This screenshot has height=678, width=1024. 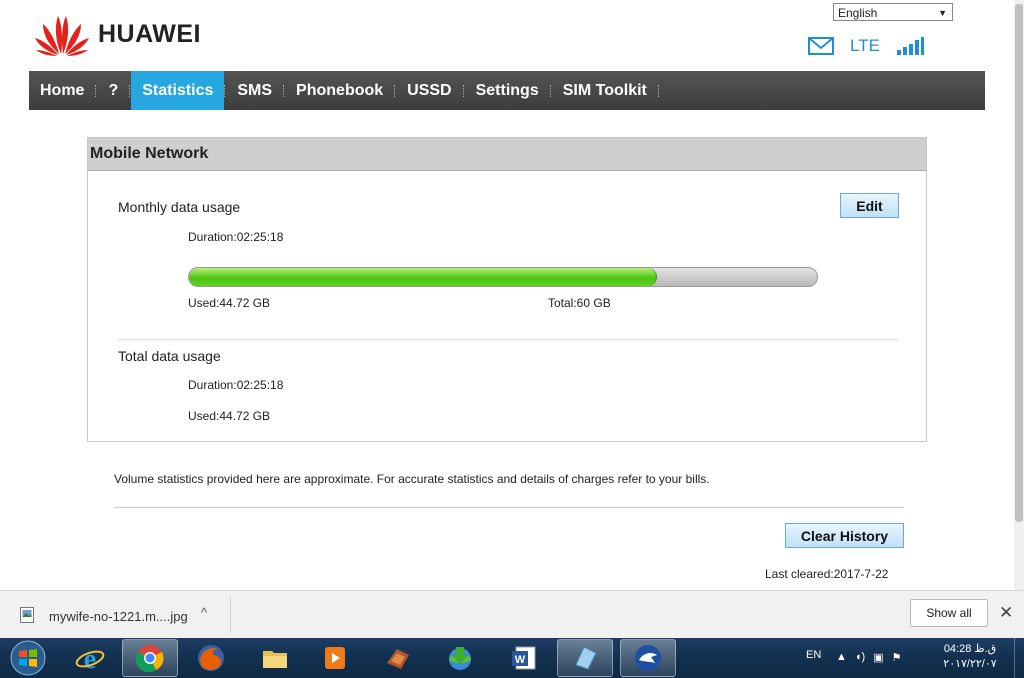 What do you see at coordinates (1006, 613) in the screenshot?
I see `close-icon: ✕` at bounding box center [1006, 613].